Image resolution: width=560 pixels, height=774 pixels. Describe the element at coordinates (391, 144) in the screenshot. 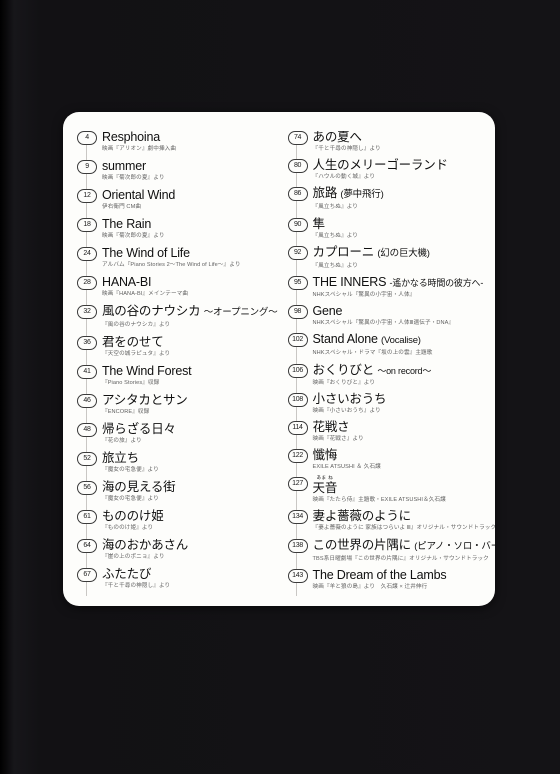

I see `track-item: 74 あの夏へ 『千と千尋の神隠し』より` at that location.